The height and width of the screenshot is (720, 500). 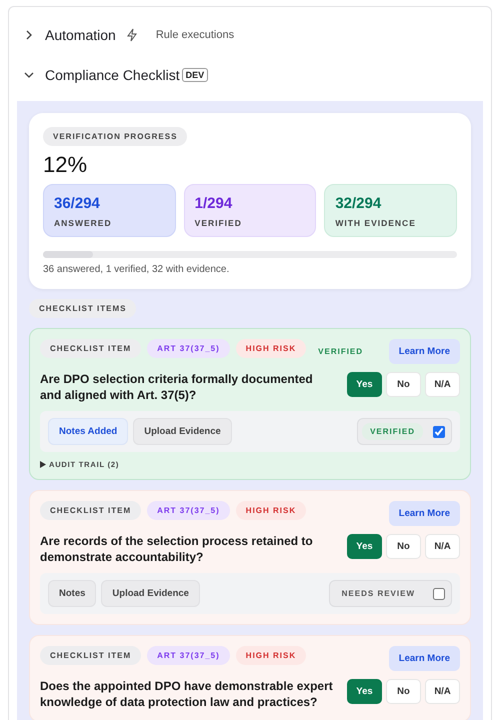 I want to click on triangle-right-icon, so click(x=43, y=464).